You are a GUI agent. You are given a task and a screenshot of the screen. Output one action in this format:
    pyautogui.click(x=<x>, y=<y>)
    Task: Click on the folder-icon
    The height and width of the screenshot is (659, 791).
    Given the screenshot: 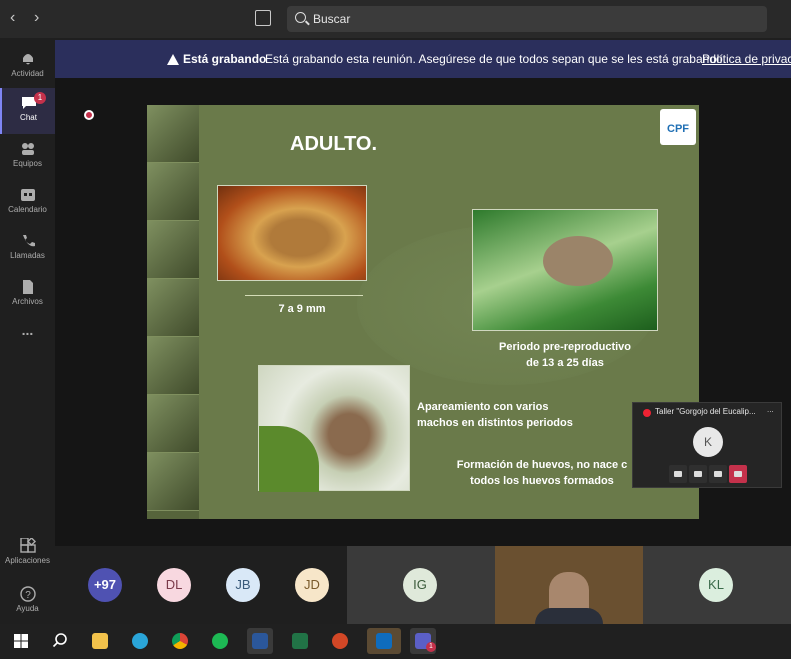 What is the action you would take?
    pyautogui.click(x=100, y=641)
    